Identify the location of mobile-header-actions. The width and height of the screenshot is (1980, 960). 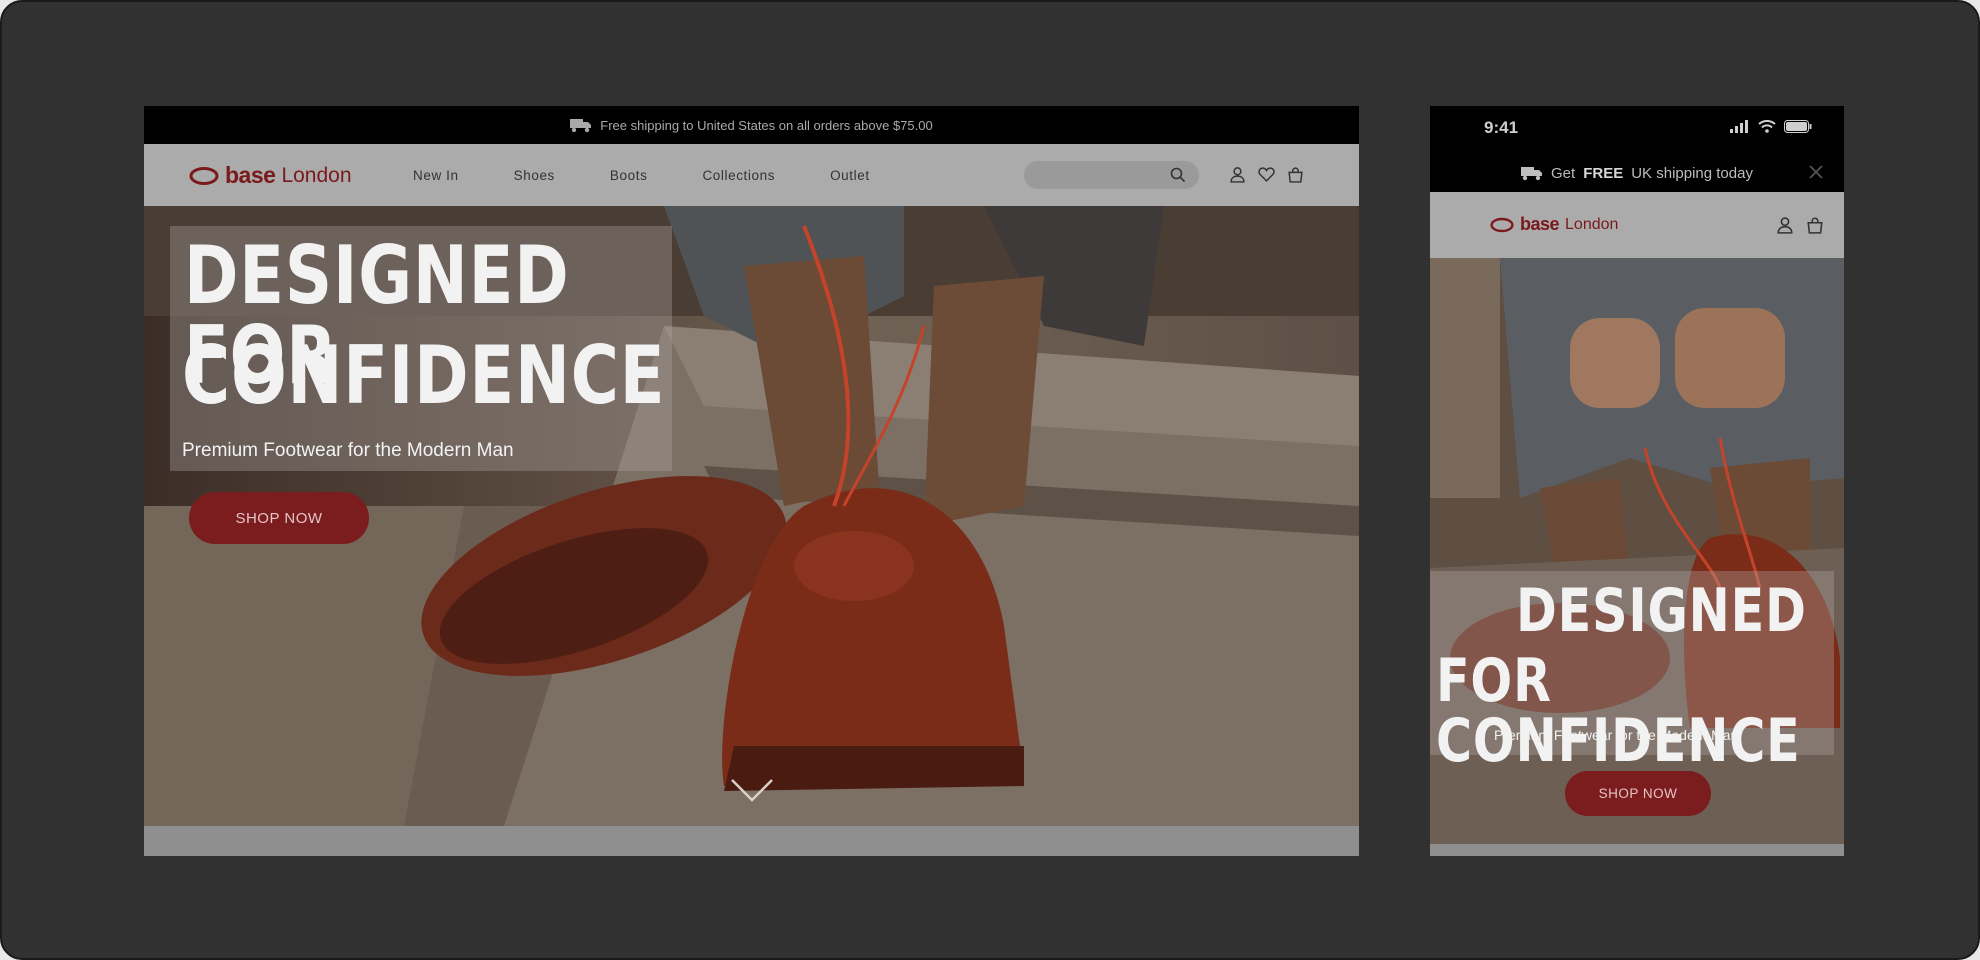
(1800, 225).